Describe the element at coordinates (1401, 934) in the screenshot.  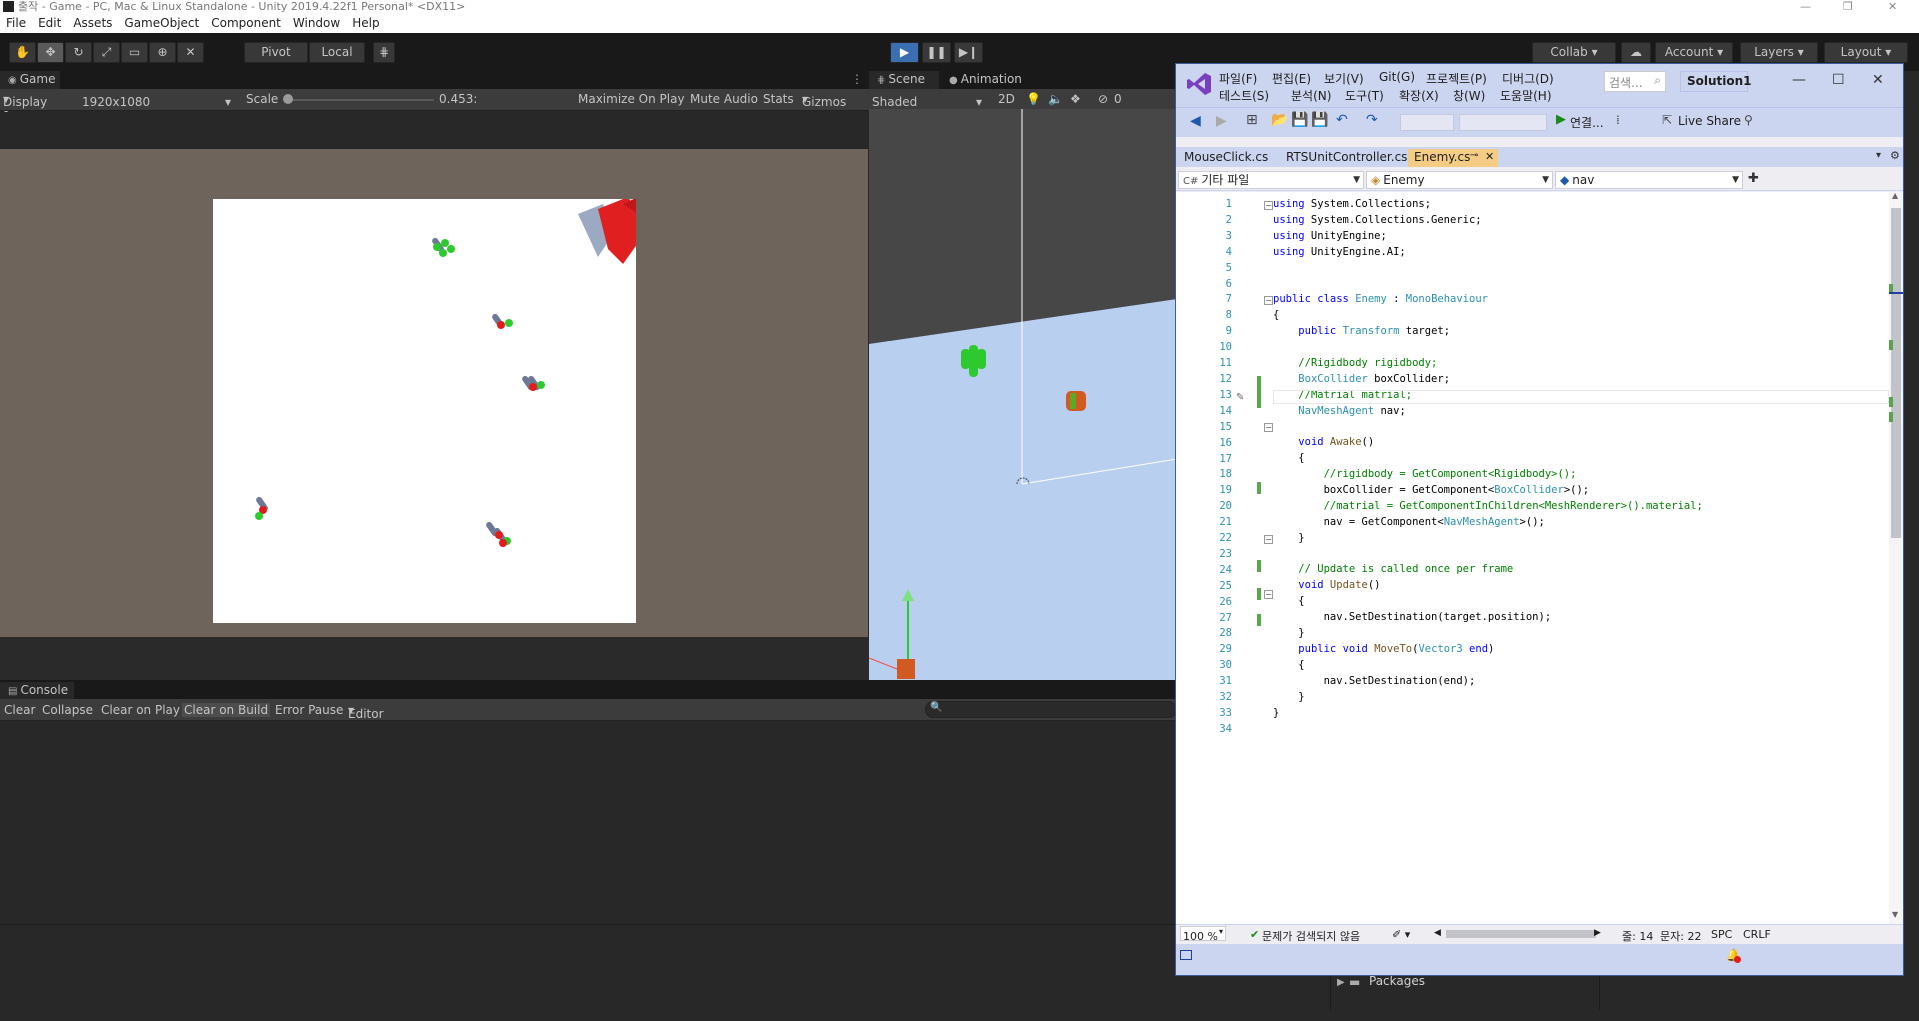
I see `brush-icon: ✐ ▾` at that location.